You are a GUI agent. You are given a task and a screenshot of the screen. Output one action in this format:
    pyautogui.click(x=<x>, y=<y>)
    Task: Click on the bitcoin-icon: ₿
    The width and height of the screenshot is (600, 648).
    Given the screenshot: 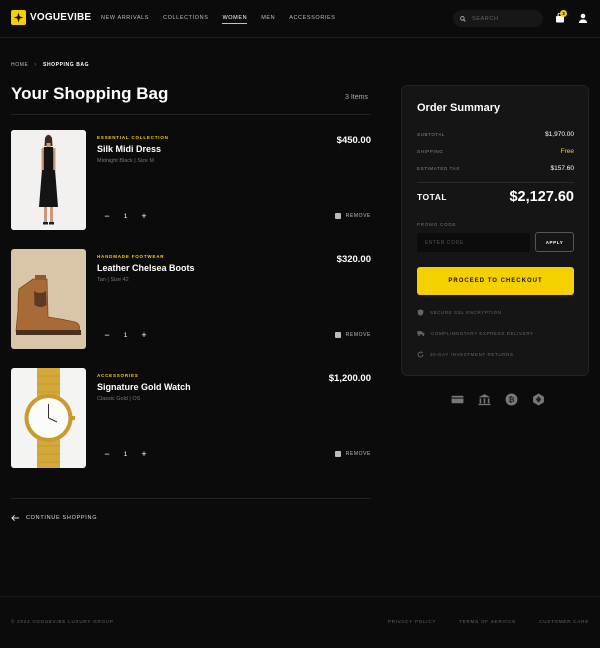 What is the action you would take?
    pyautogui.click(x=511, y=399)
    